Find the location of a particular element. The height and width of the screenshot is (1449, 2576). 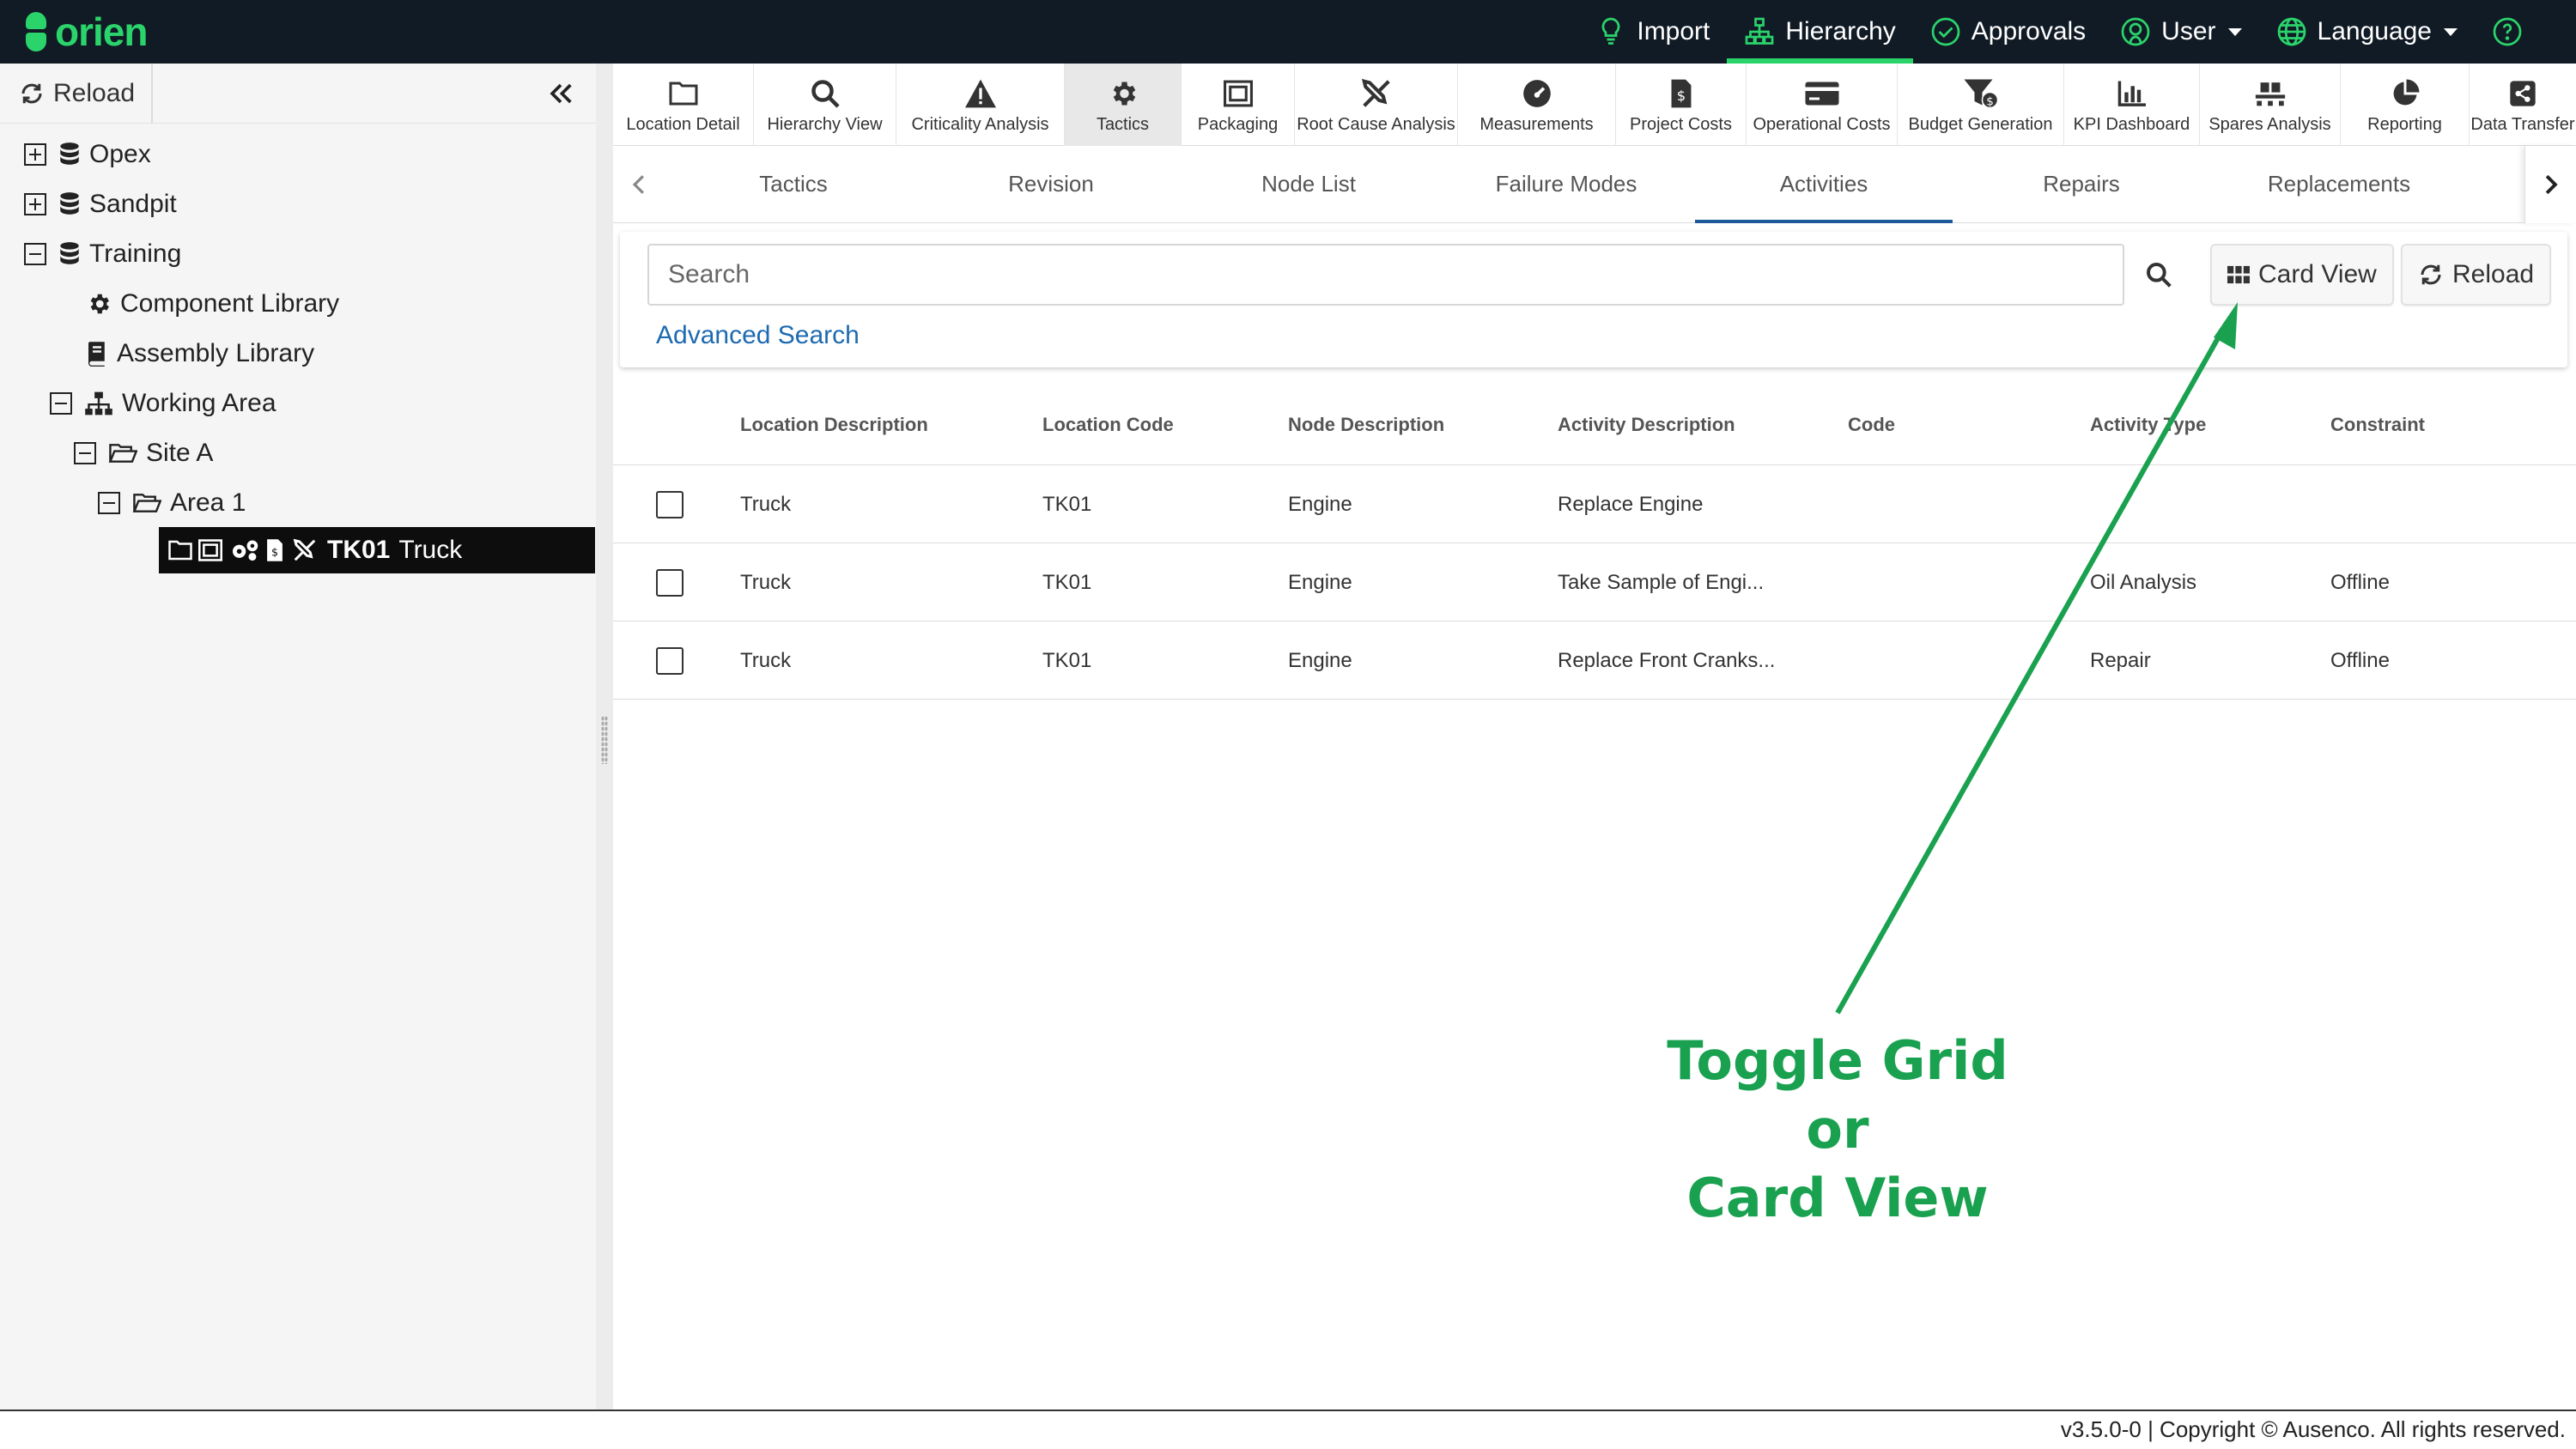

search-icon is located at coordinates (2159, 275).